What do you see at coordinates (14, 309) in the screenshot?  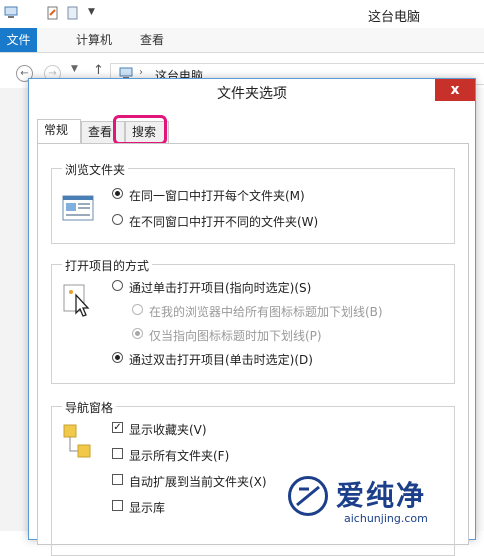 I see `navigation-pane` at bounding box center [14, 309].